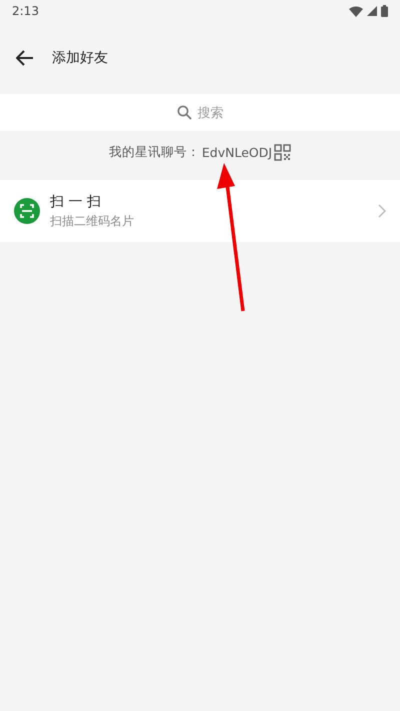  What do you see at coordinates (27, 211) in the screenshot?
I see `scan-icon` at bounding box center [27, 211].